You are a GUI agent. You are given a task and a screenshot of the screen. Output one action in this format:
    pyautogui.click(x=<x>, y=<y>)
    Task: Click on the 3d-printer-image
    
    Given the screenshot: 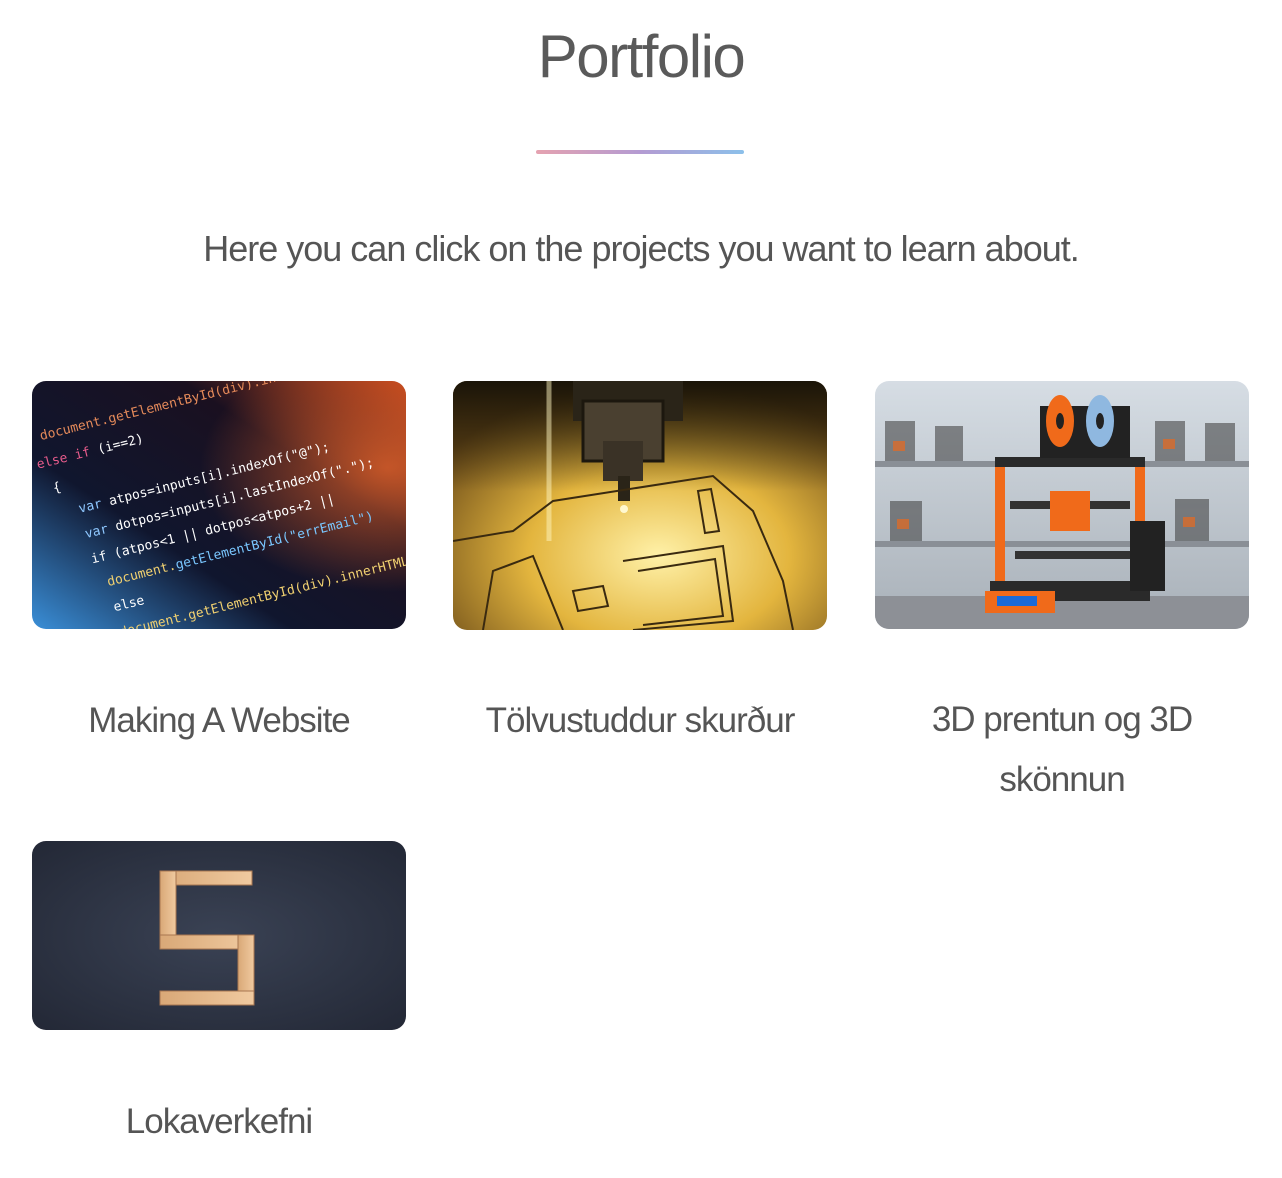 What is the action you would take?
    pyautogui.click(x=1062, y=505)
    